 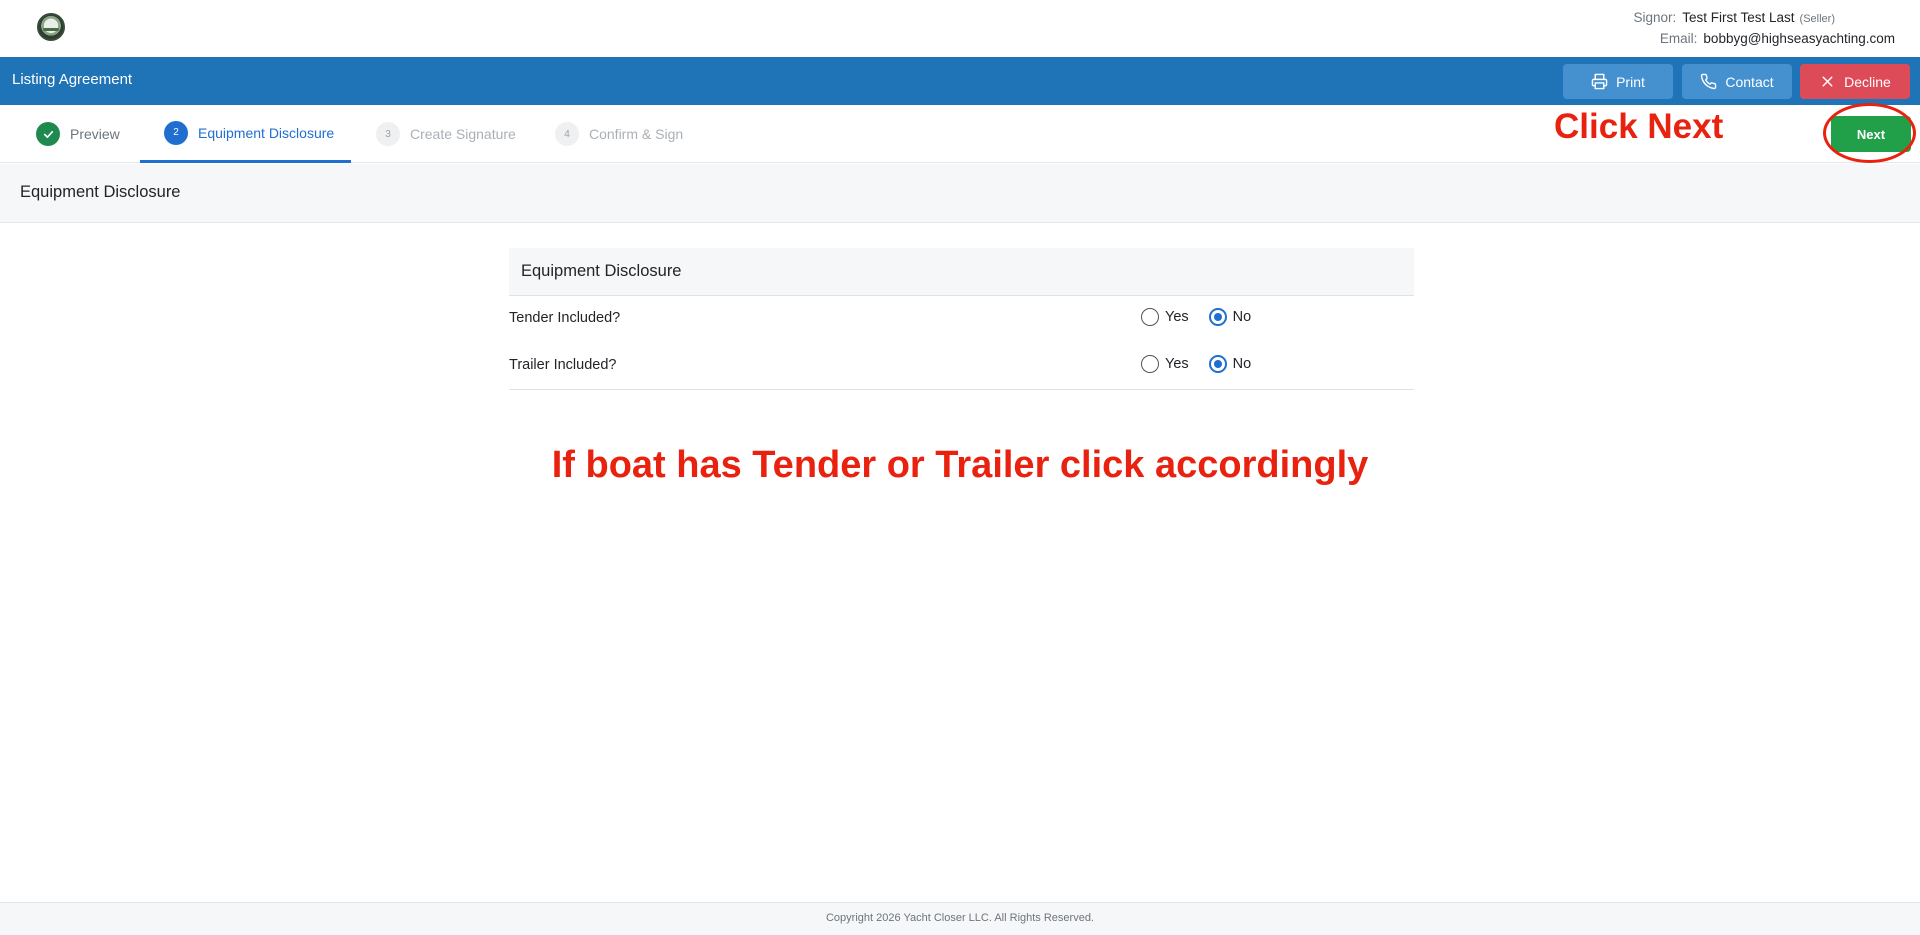 I want to click on signor-row: Signor: Test First Test Last (Seller), so click(x=1734, y=18).